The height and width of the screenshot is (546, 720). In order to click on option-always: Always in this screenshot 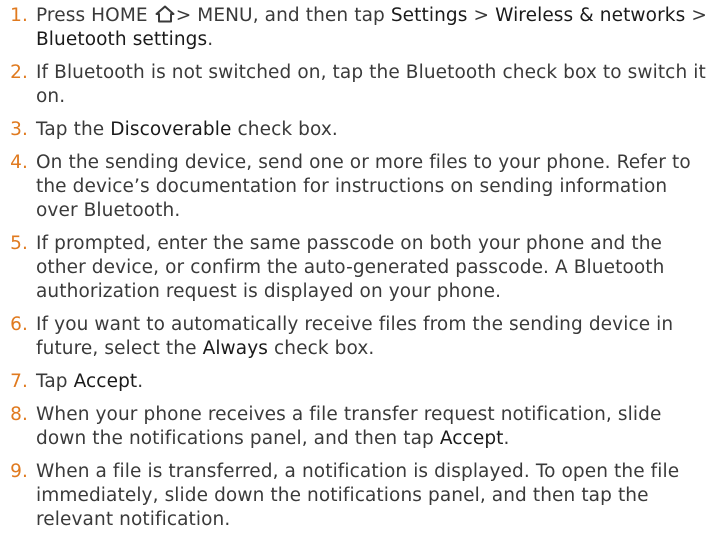, I will do `click(235, 348)`.